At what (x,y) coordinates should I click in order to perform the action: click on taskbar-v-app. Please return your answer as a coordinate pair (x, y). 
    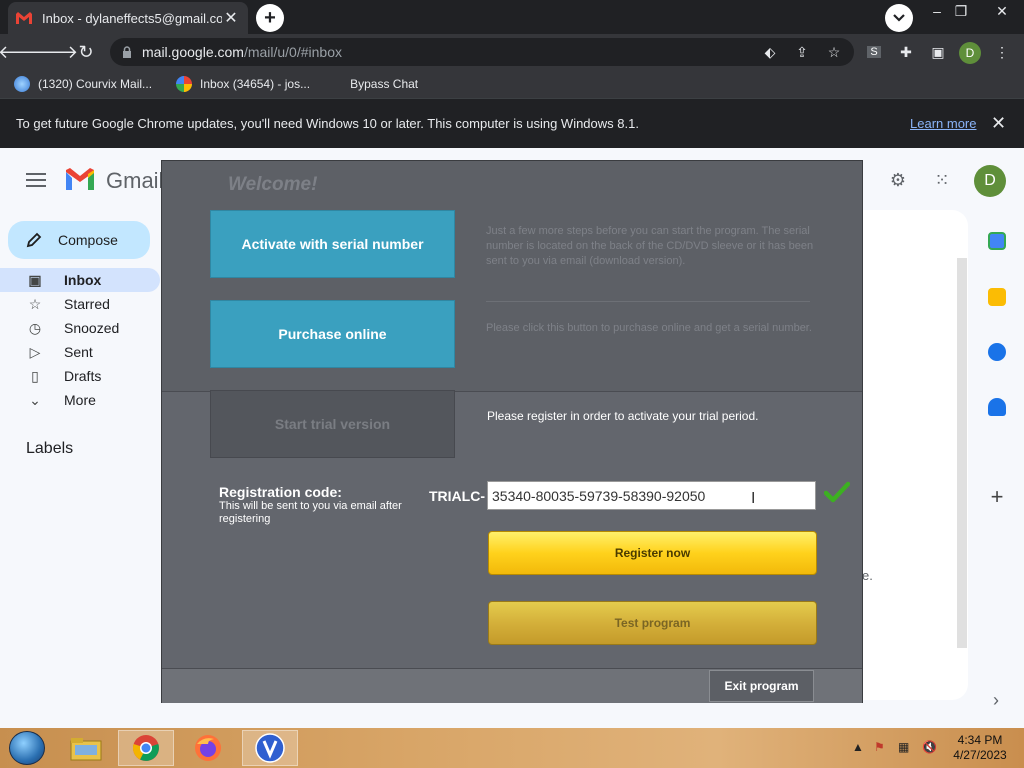
    Looking at the image, I should click on (270, 748).